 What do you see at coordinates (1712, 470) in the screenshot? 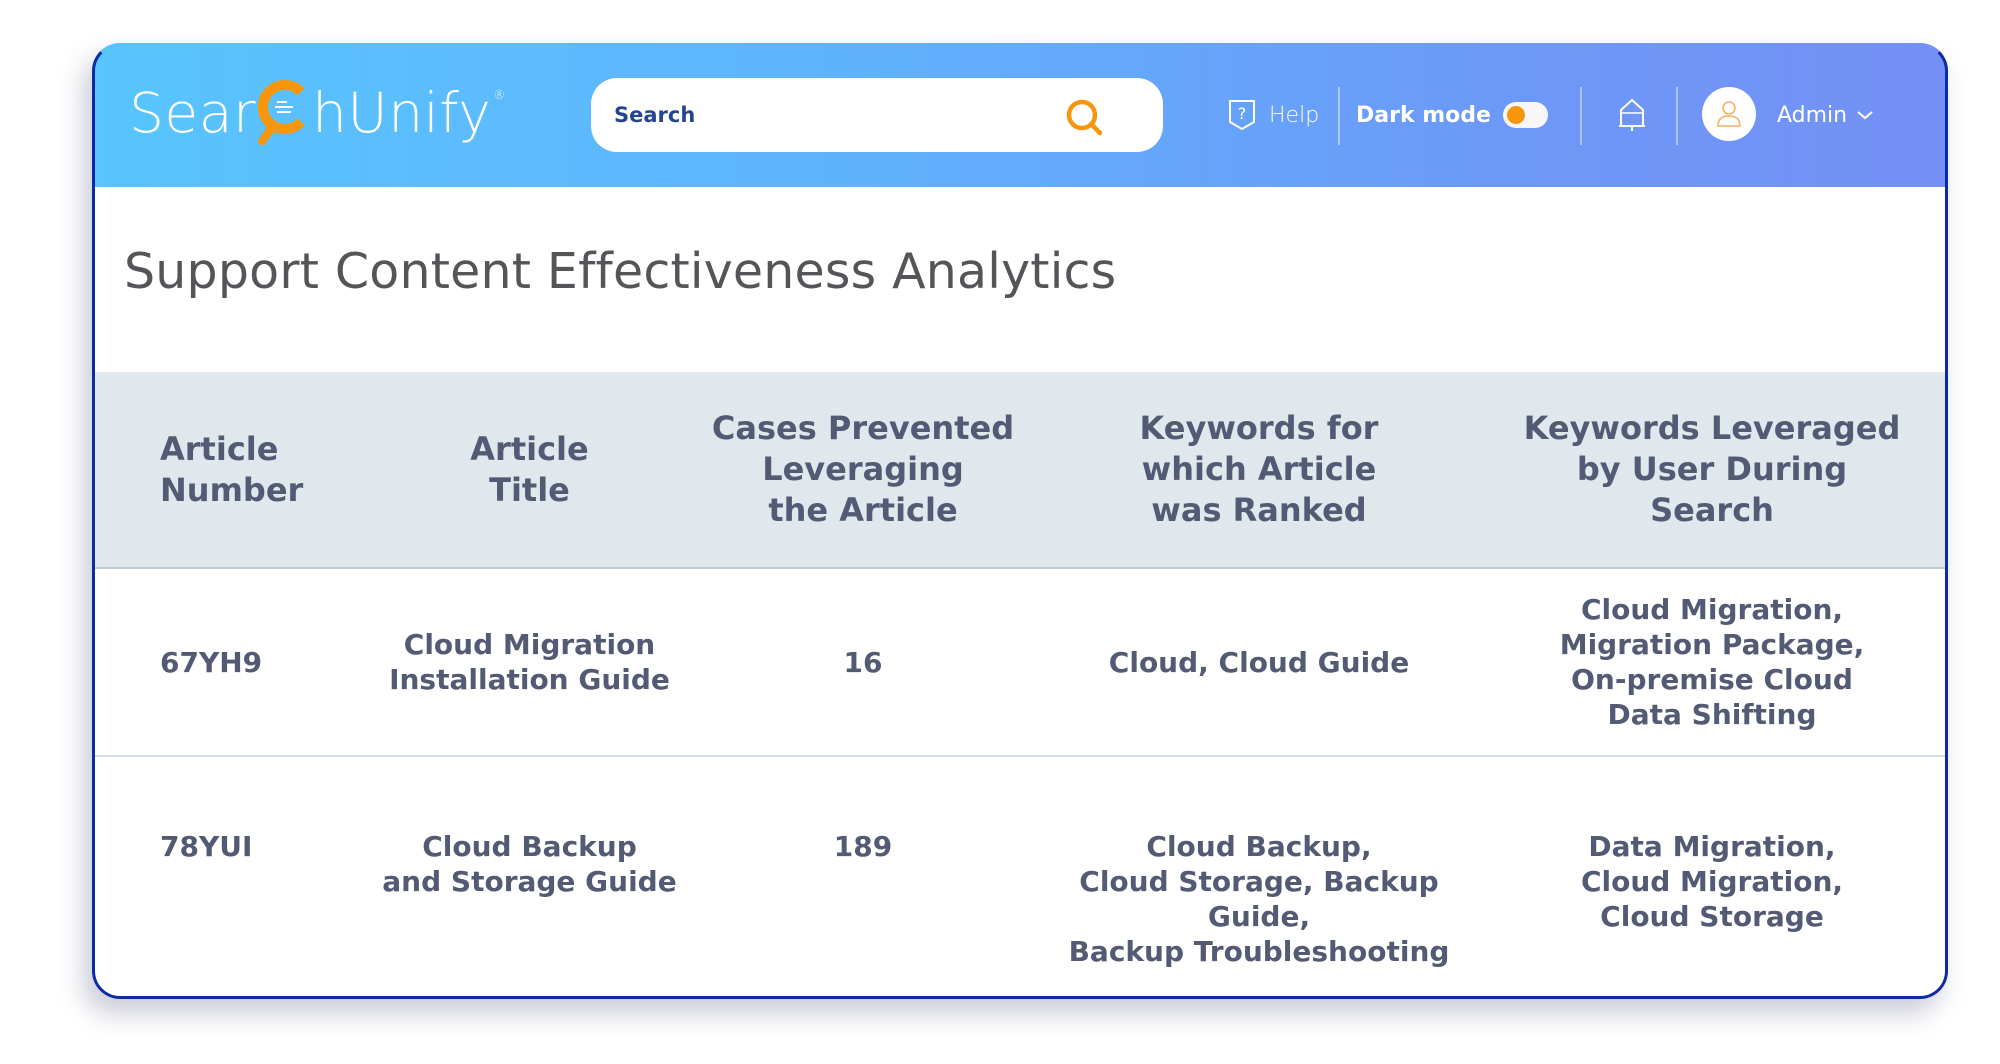
I see `column-header-keywords-leveraged: Keywords Leveraged by User During Search` at bounding box center [1712, 470].